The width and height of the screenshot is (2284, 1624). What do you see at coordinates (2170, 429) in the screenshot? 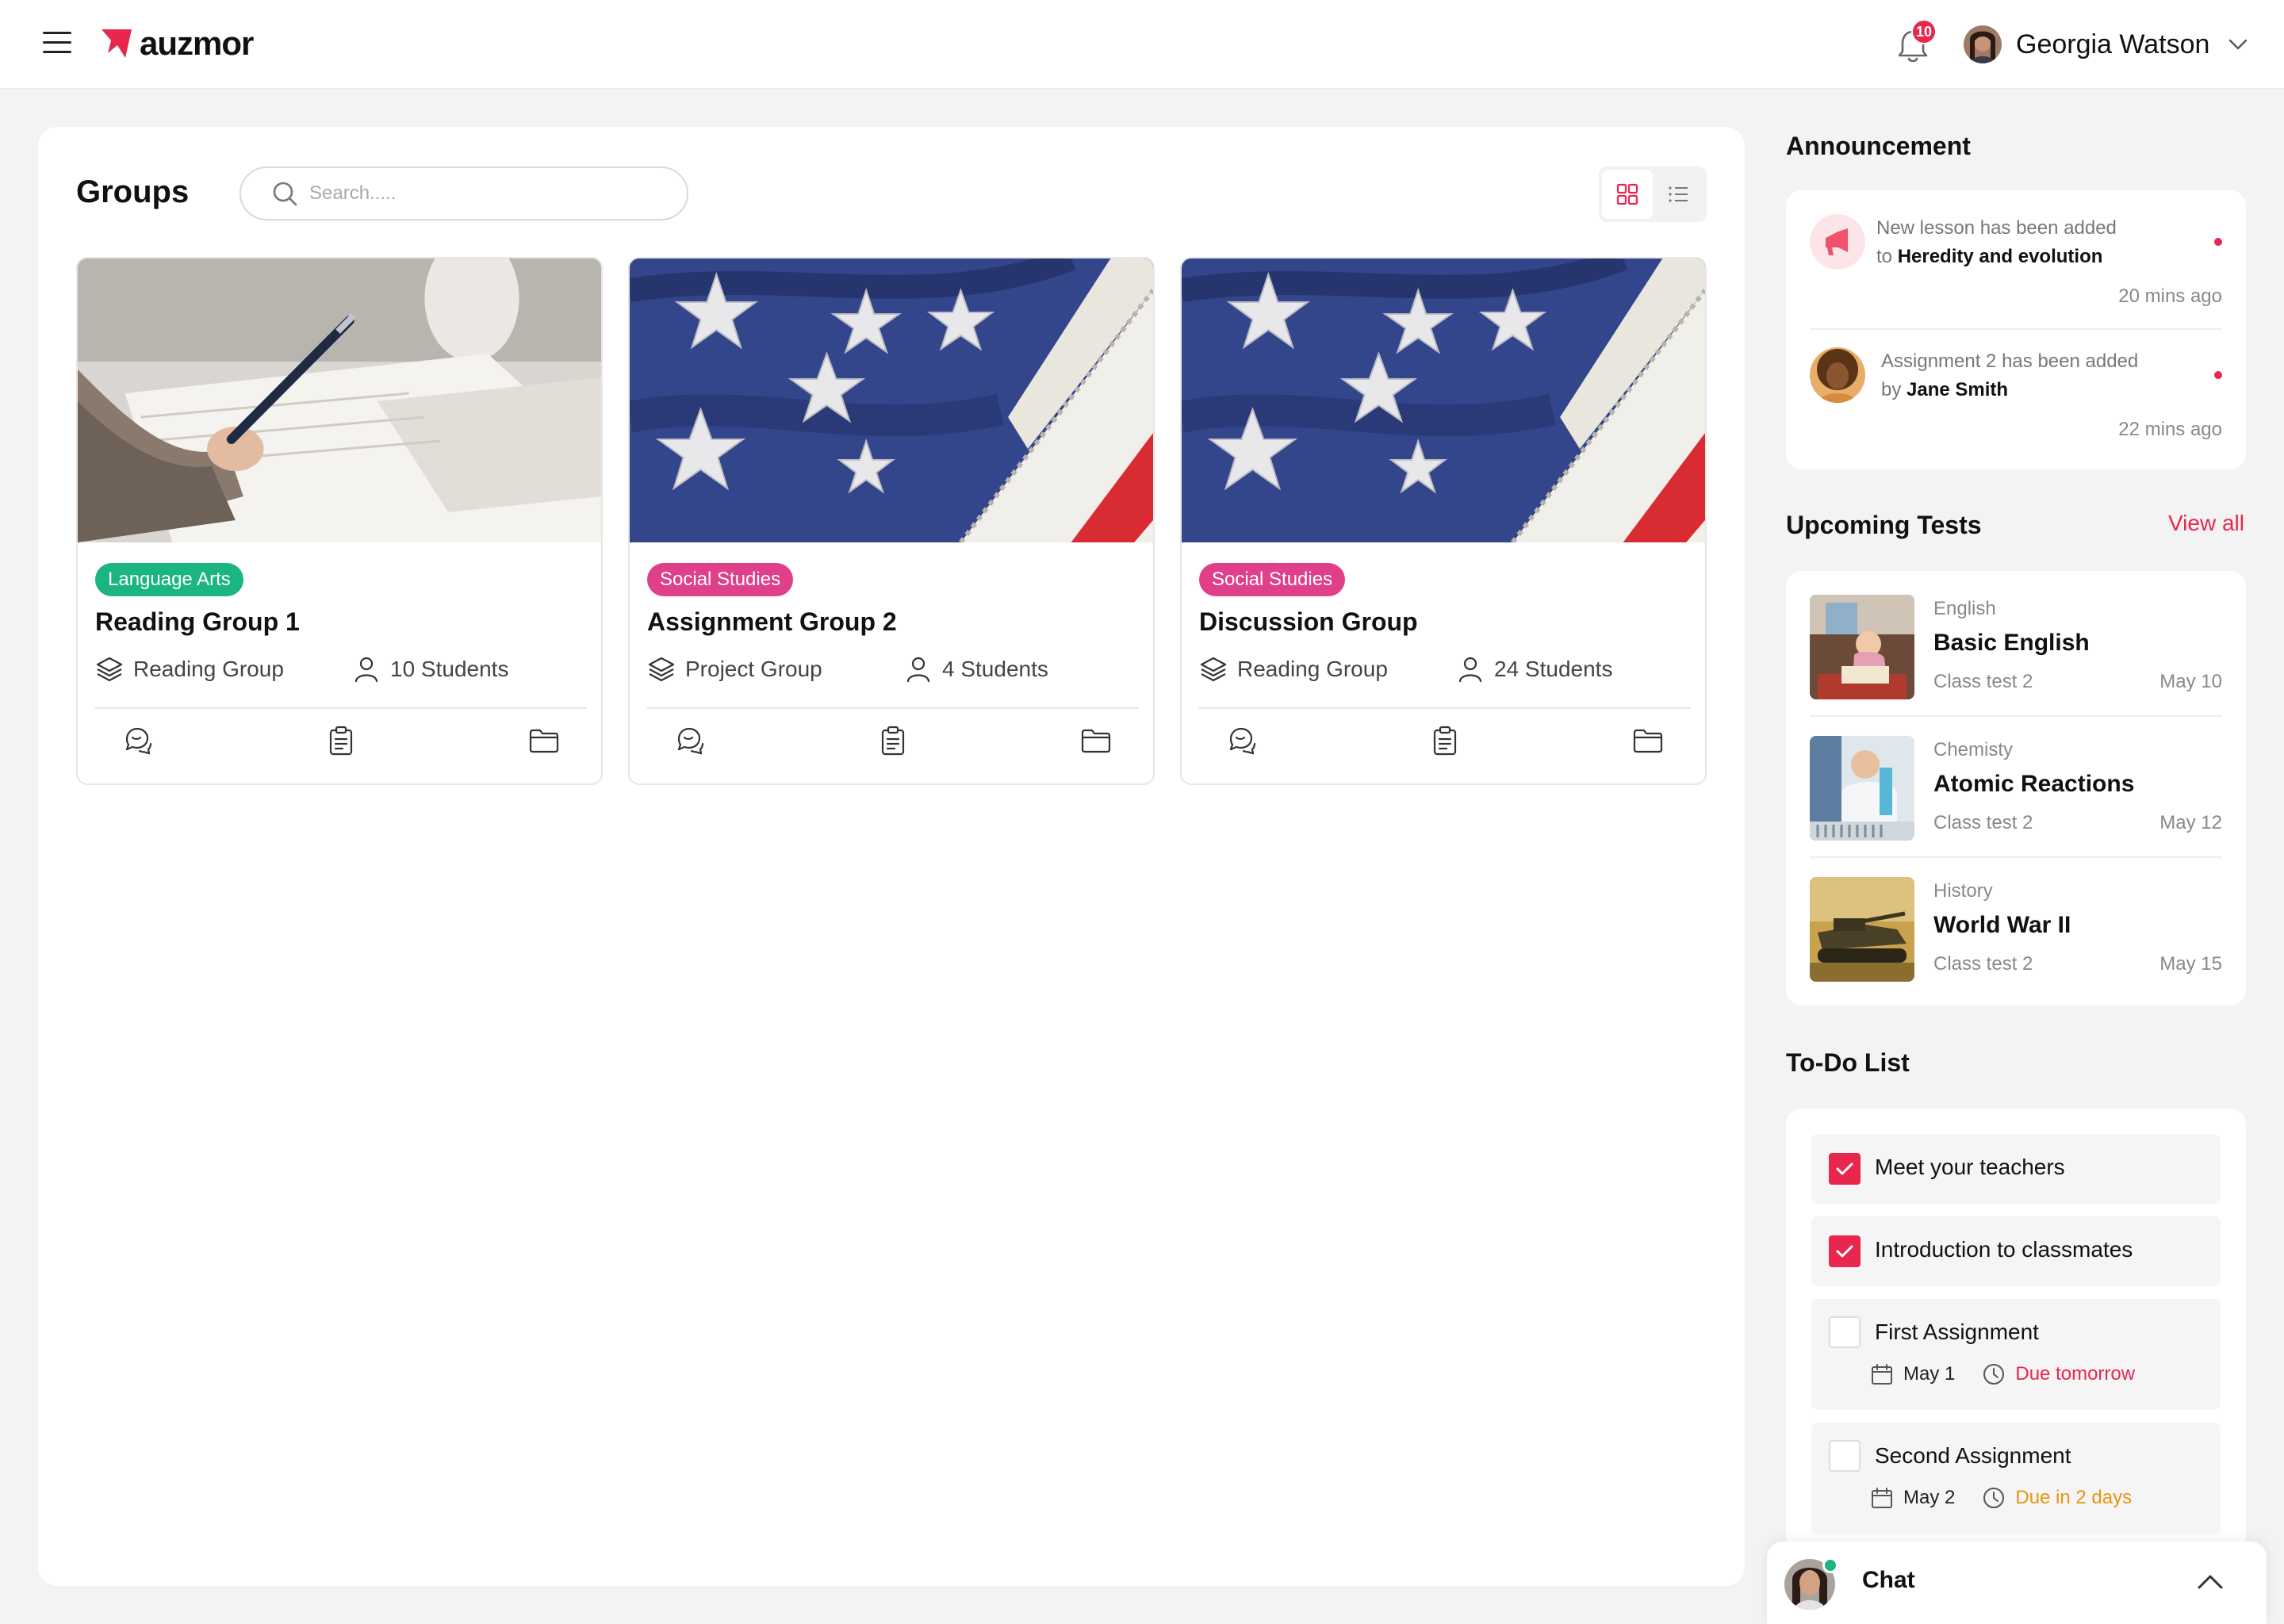
I see `announcement-time: 22 mins ago` at bounding box center [2170, 429].